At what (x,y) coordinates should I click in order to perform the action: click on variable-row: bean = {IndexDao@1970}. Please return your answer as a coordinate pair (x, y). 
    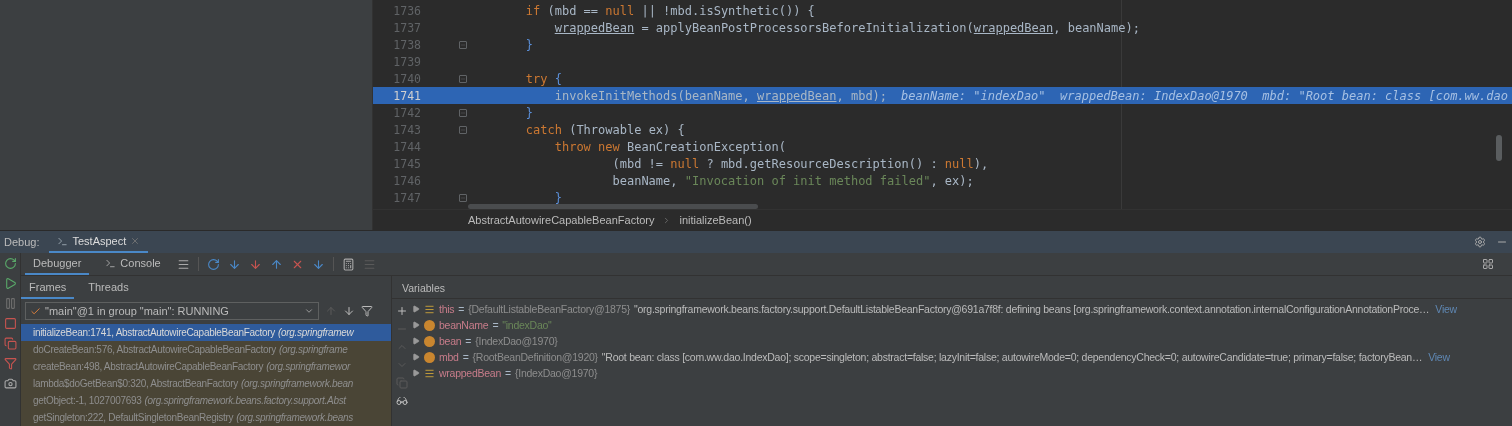
    Looking at the image, I should click on (962, 341).